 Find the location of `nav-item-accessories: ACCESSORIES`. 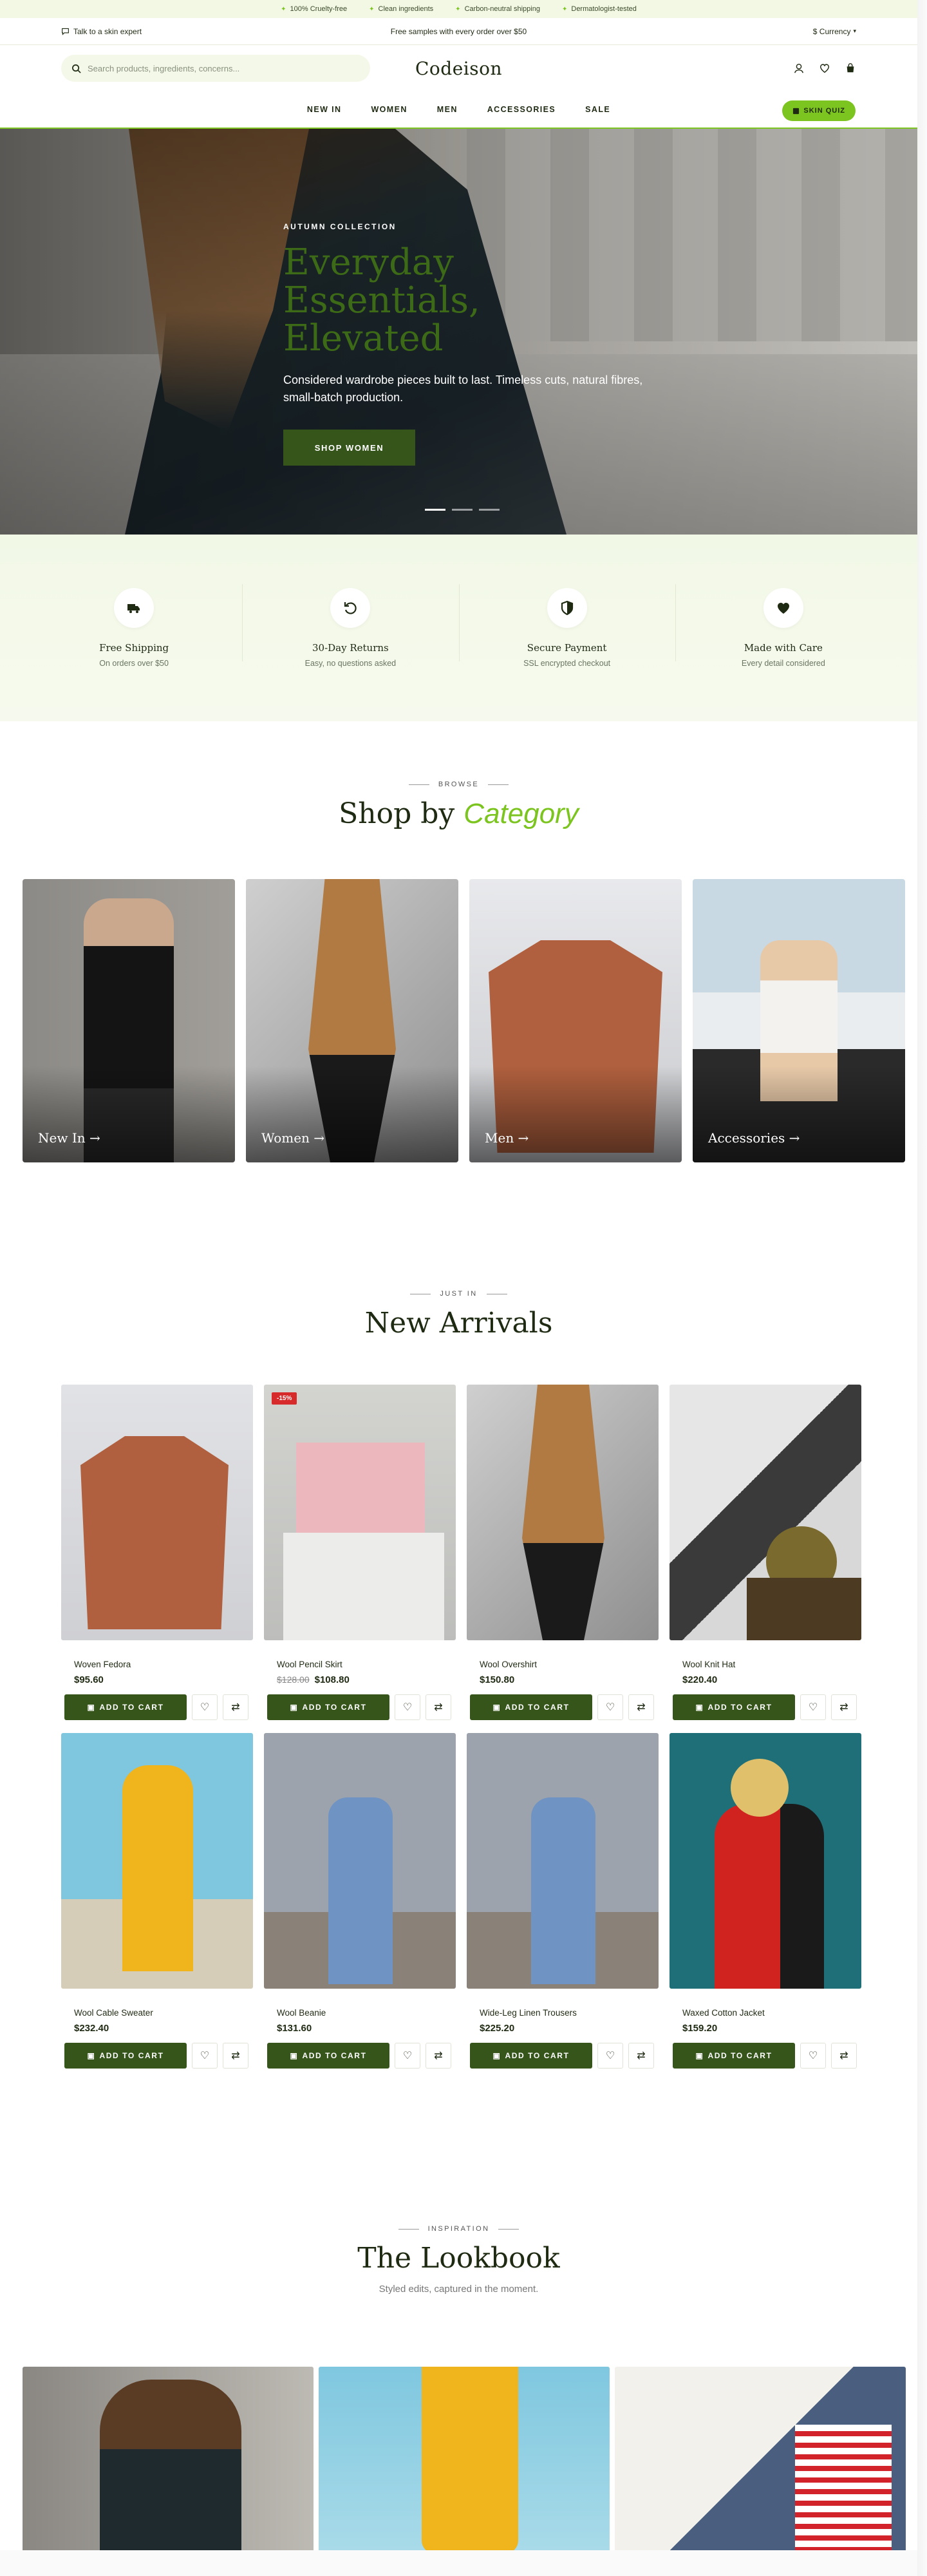

nav-item-accessories: ACCESSORIES is located at coordinates (521, 109).